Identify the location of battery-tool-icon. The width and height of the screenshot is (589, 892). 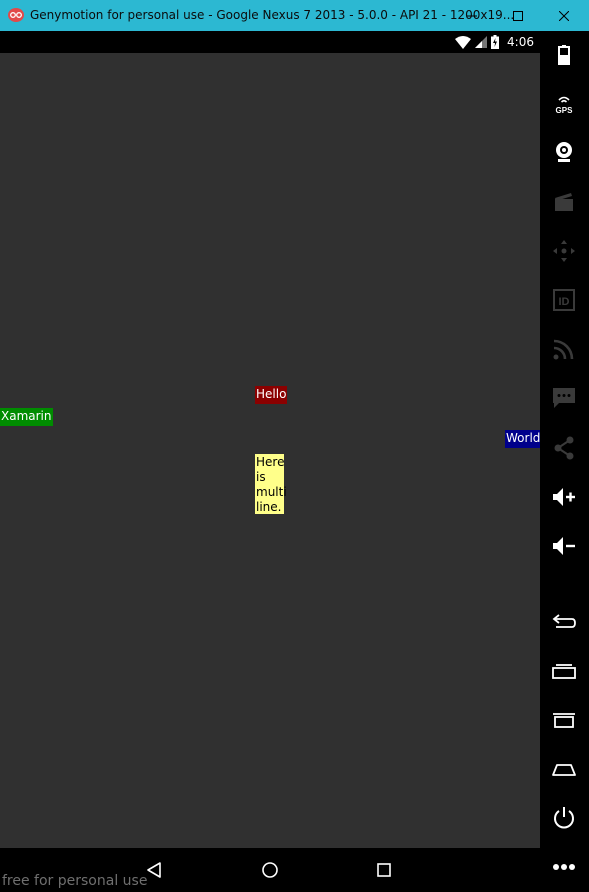
(564, 55).